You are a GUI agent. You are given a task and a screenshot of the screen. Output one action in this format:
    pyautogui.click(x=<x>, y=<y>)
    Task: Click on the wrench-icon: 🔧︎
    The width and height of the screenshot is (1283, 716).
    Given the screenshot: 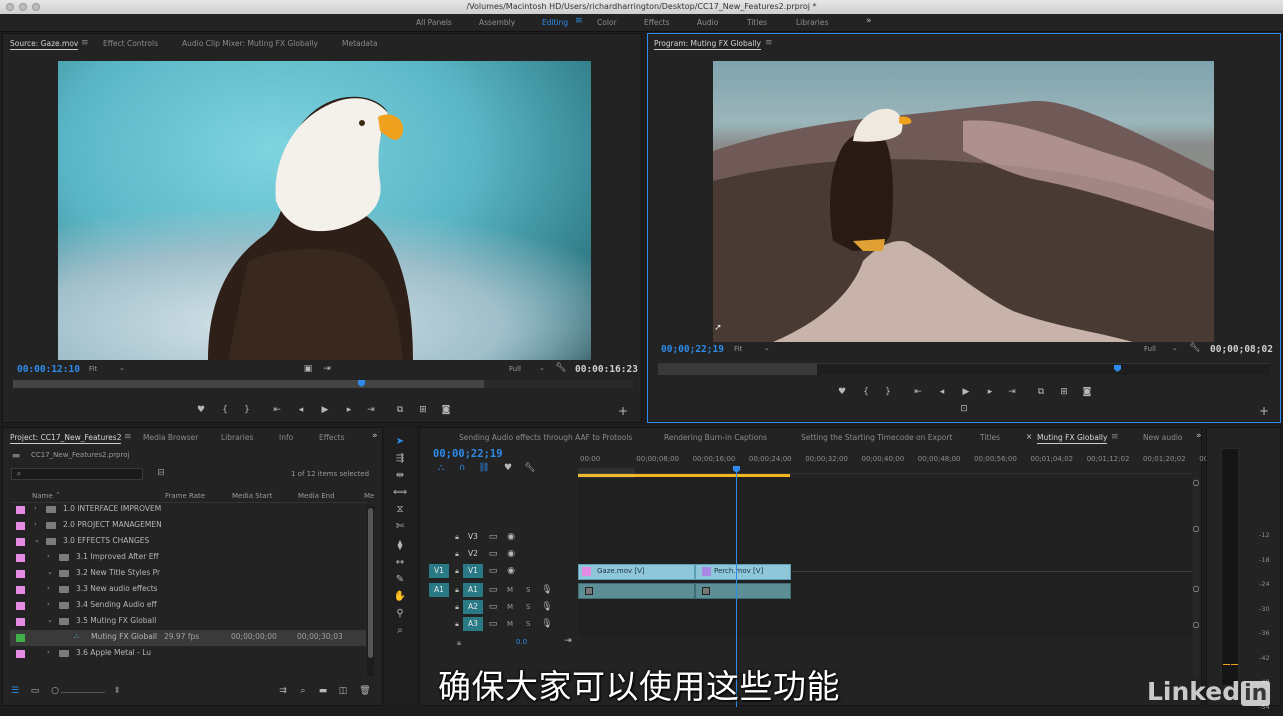 What is the action you would take?
    pyautogui.click(x=561, y=368)
    